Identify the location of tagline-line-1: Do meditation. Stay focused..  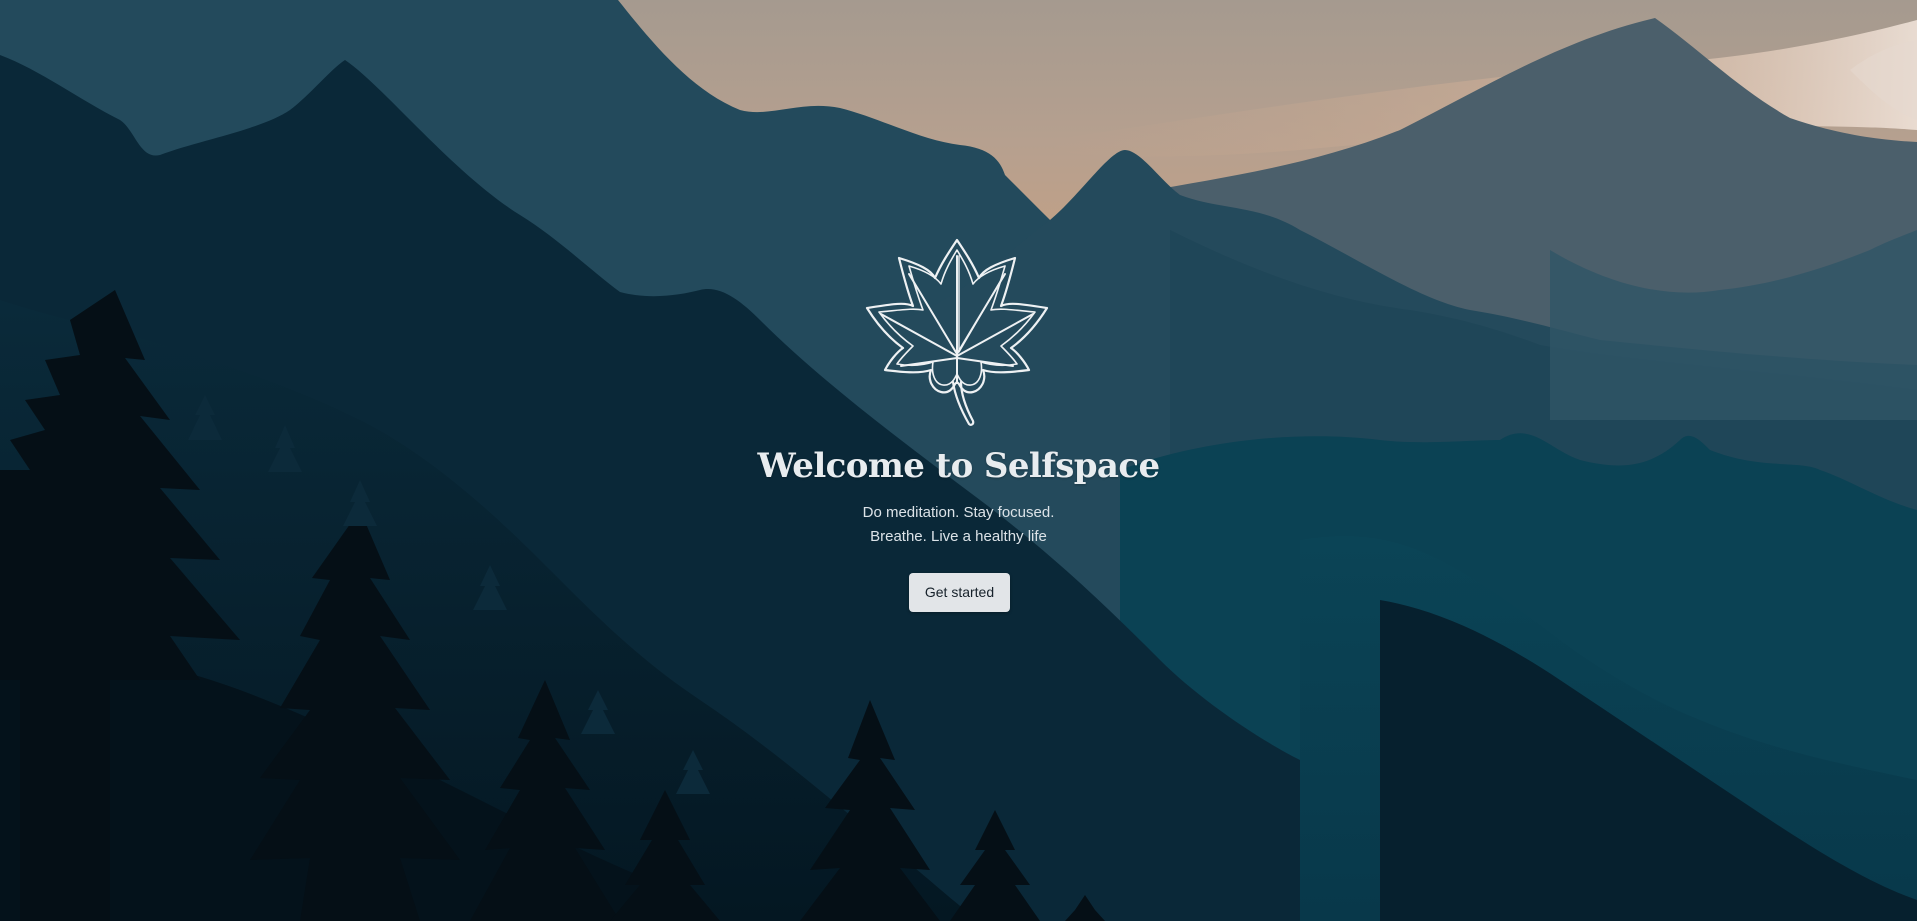
(958, 512).